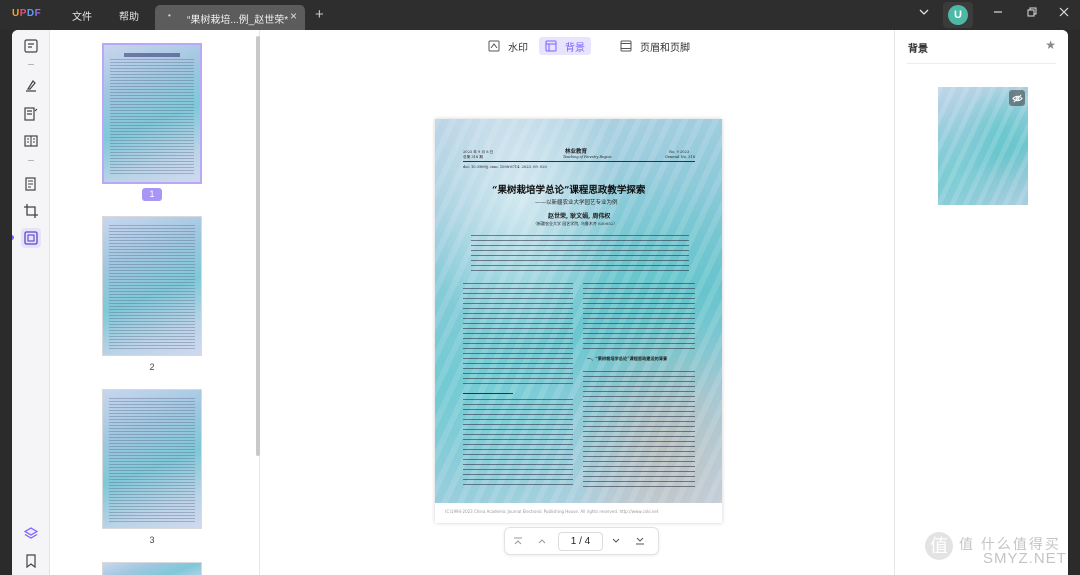 This screenshot has height=575, width=1080. I want to click on star-icon: ★, so click(1050, 45).